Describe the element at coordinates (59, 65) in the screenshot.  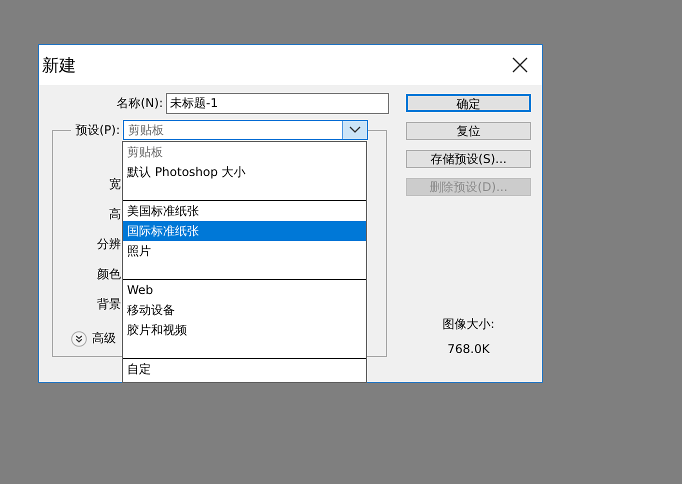
I see `window-title: 新建` at that location.